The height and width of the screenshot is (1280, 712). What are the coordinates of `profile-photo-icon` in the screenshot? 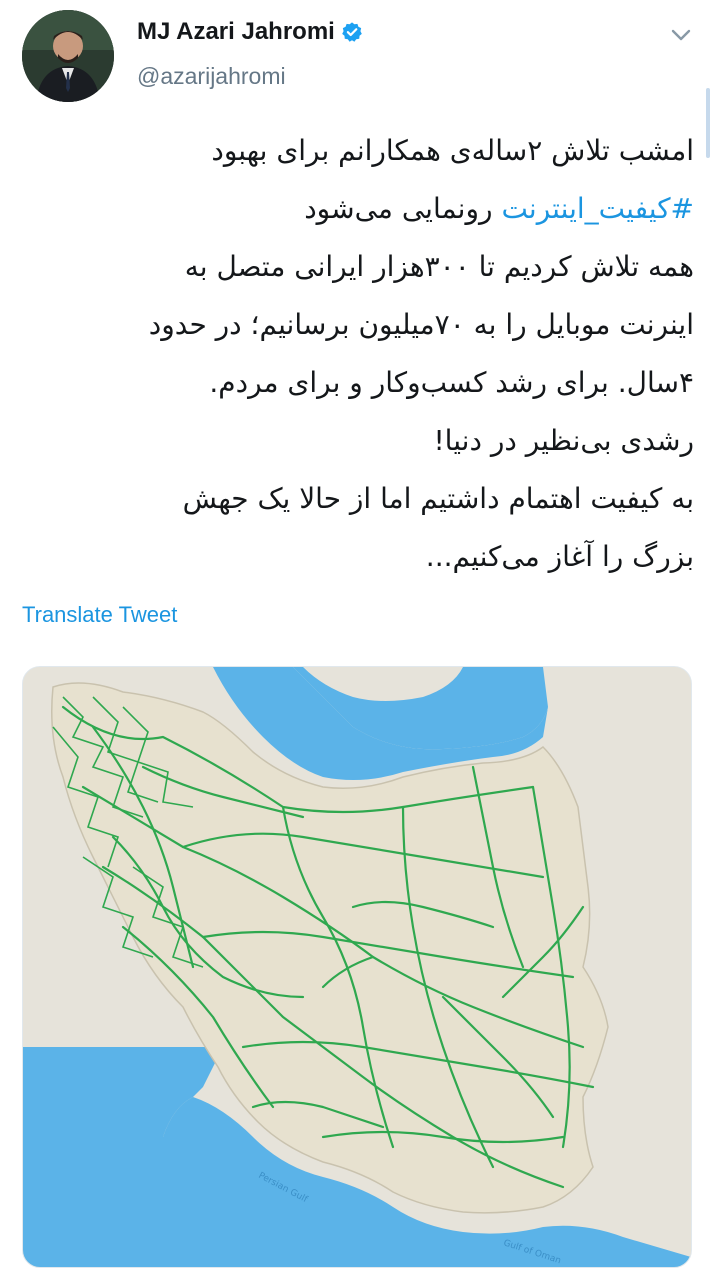 It's located at (68, 56).